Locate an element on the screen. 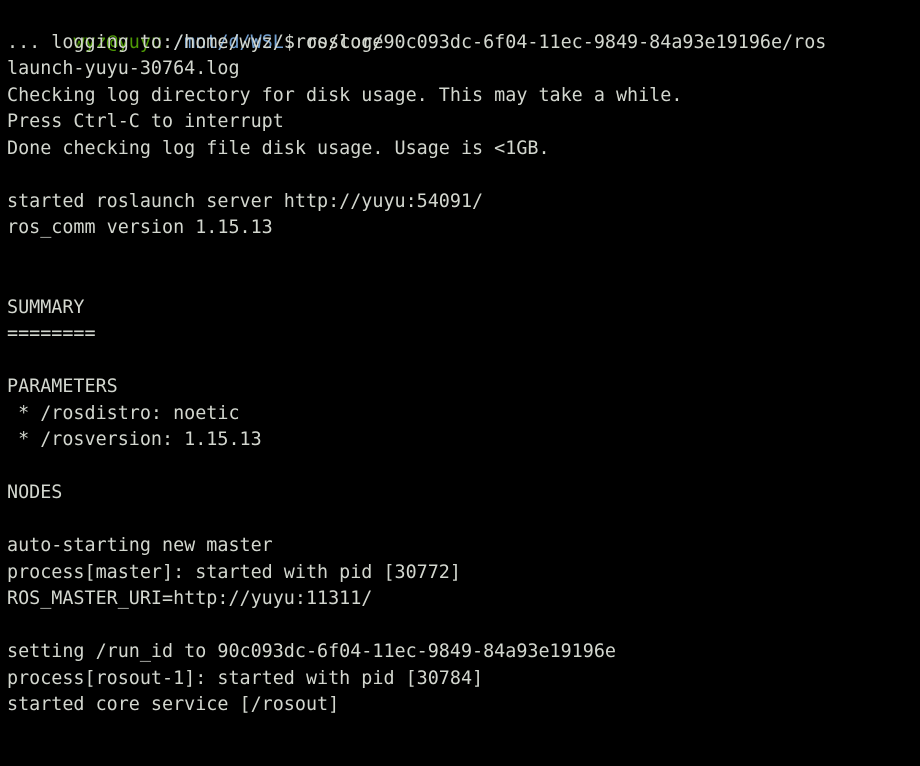 Image resolution: width=920 pixels, height=766 pixels. section-heading-parameters: PARAMETERS is located at coordinates (62, 386).